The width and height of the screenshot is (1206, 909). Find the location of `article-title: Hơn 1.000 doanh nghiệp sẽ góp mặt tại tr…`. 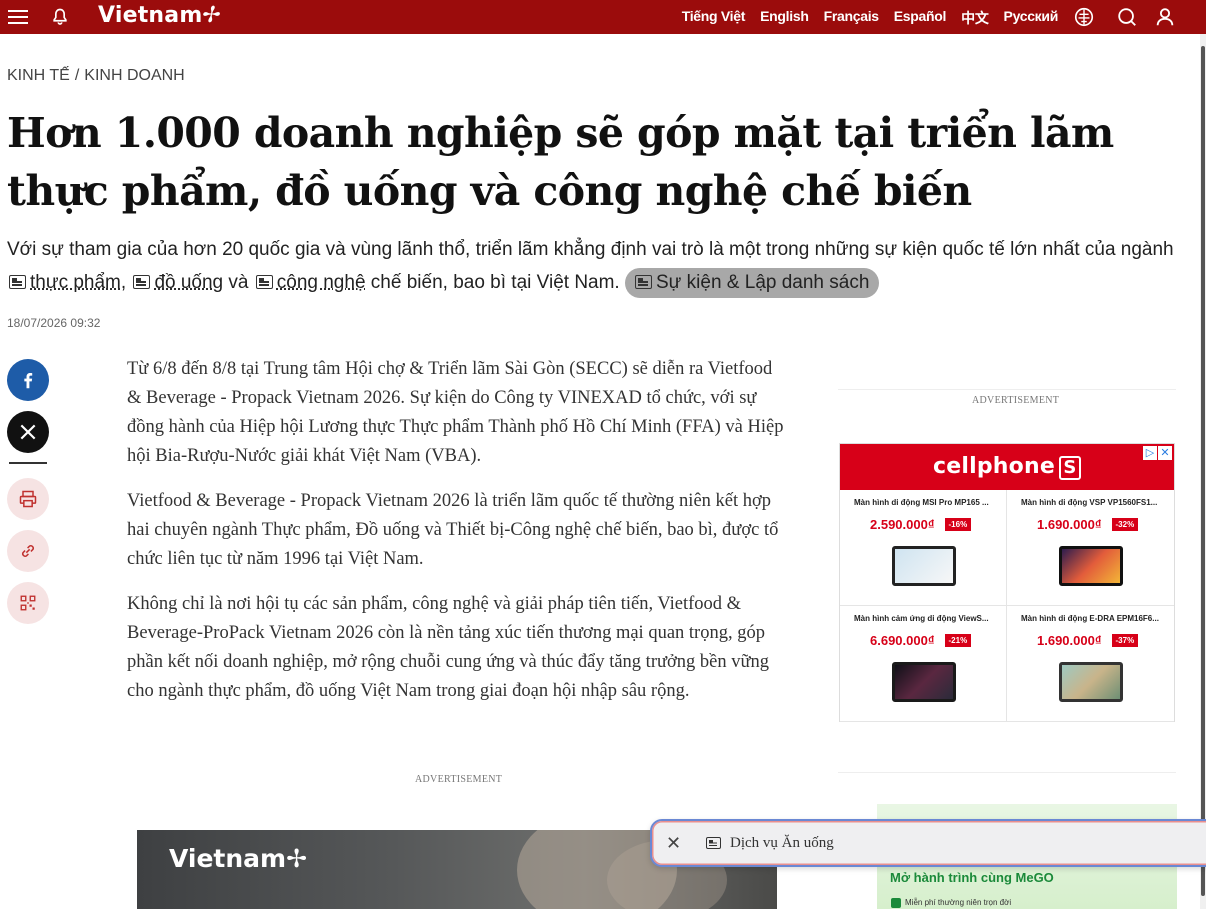

article-title: Hơn 1.000 doanh nghiệp sẽ góp mặt tại tr… is located at coordinates (597, 162).